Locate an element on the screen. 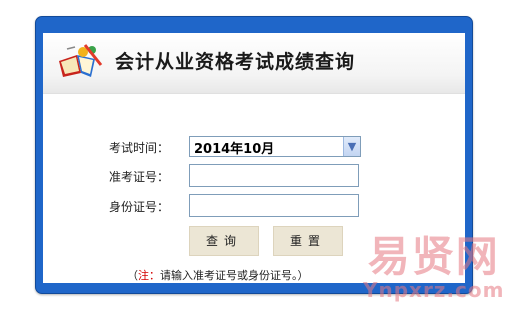 The image size is (519, 322). ticket-row: 准考证号： is located at coordinates (254, 175).